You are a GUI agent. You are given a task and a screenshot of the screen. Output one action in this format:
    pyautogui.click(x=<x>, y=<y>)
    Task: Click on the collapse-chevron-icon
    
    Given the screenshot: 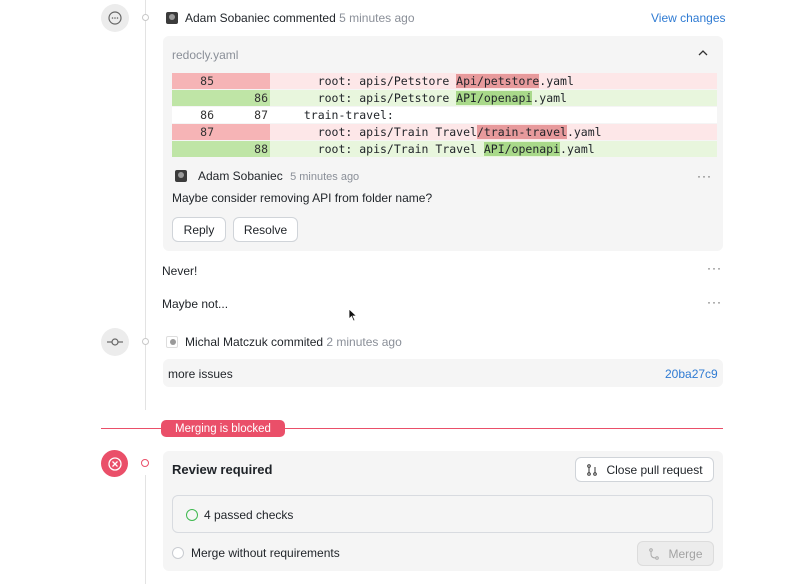 What is the action you would take?
    pyautogui.click(x=703, y=53)
    